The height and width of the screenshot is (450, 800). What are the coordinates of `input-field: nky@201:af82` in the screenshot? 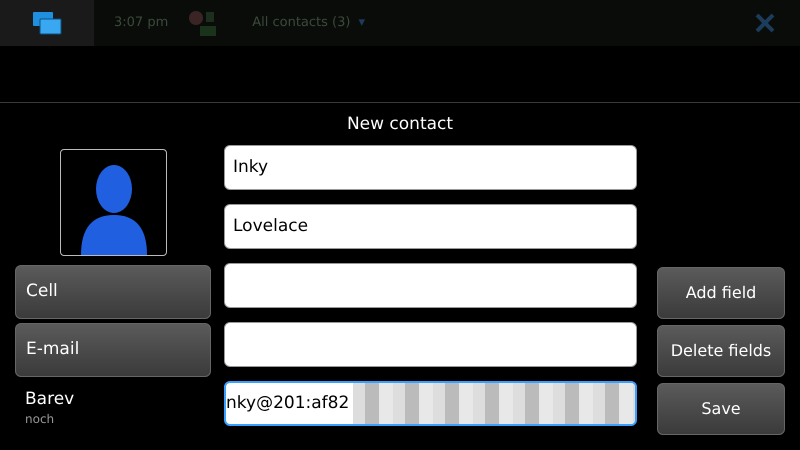 It's located at (430, 403).